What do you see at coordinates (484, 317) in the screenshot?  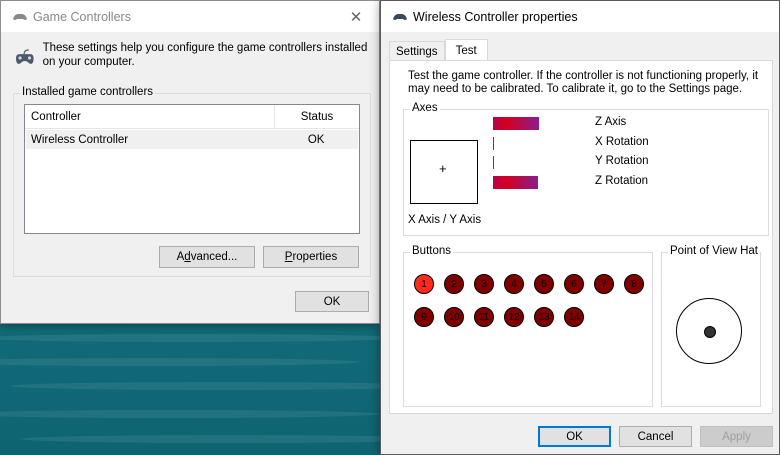 I see `button-indicator: 11` at bounding box center [484, 317].